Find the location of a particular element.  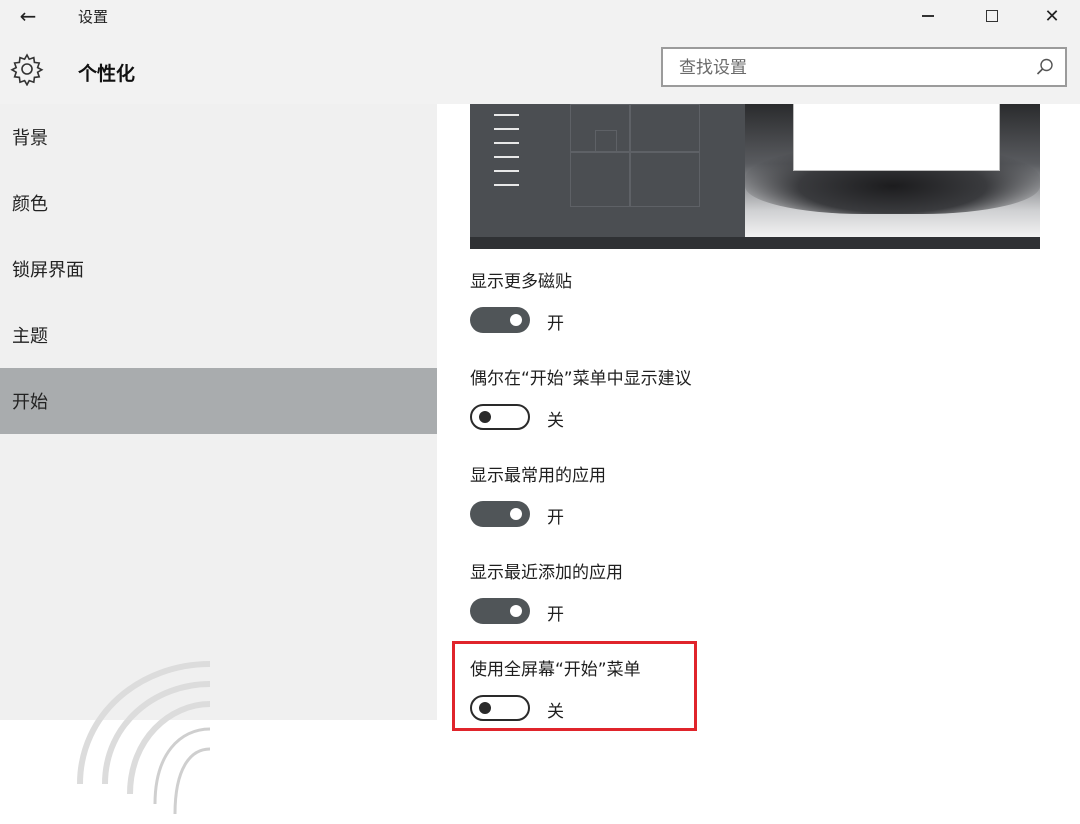

preview-desktop is located at coordinates (892, 170).